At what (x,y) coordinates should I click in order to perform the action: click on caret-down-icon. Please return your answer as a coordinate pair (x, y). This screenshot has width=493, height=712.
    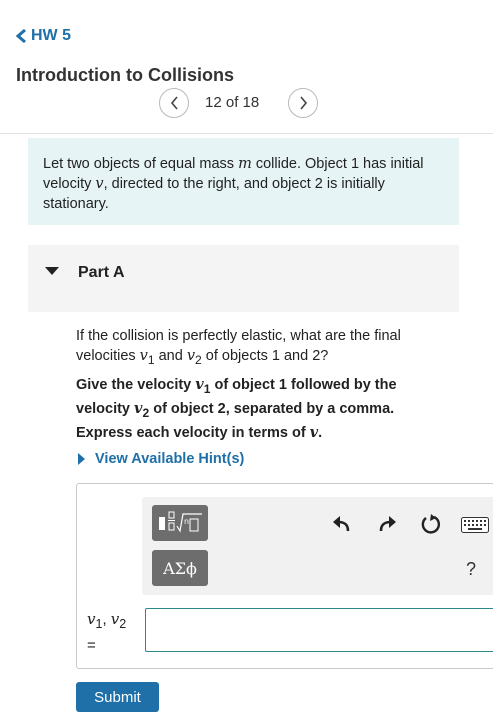
    Looking at the image, I should click on (52, 271).